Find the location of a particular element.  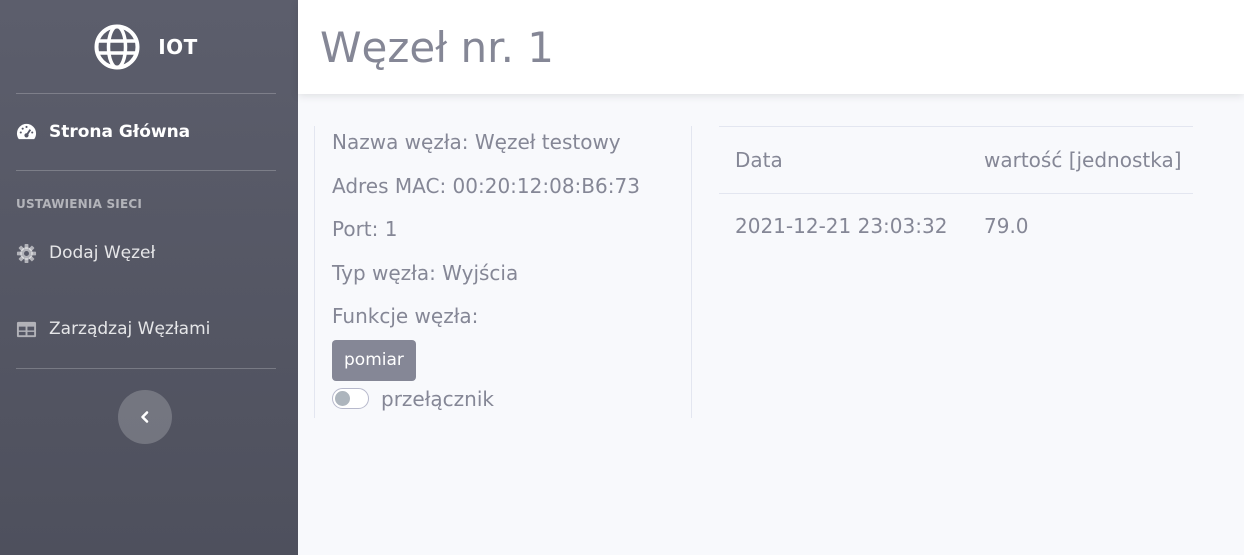

node-type: Typ węzła: Wyjścia is located at coordinates (425, 272).